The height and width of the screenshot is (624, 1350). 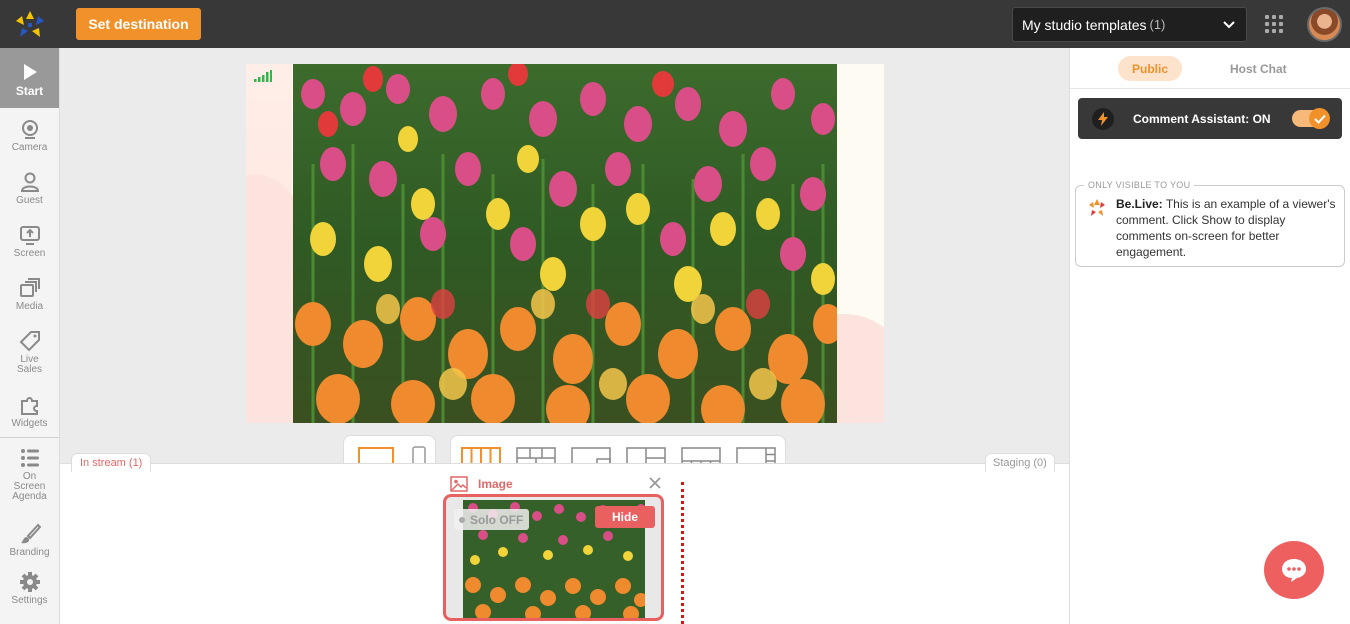 I want to click on media-icon, so click(x=29, y=287).